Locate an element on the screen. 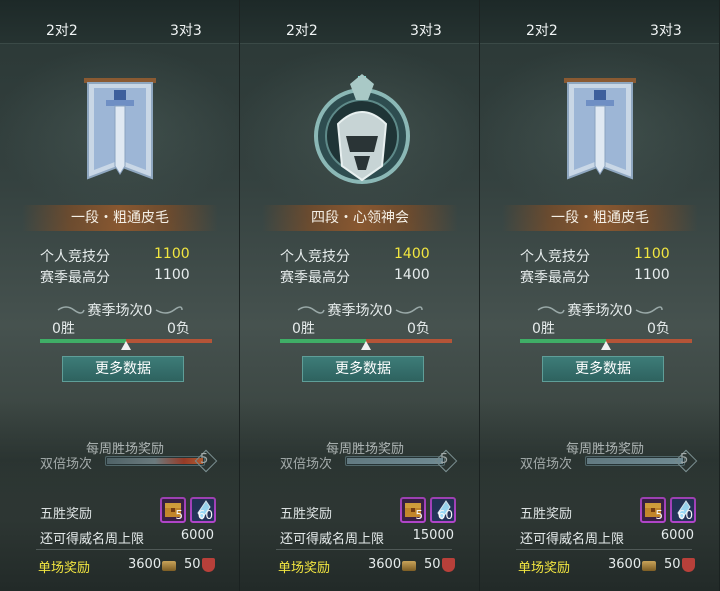 The image size is (720, 591). chest-quantity: 5 is located at coordinates (659, 515).